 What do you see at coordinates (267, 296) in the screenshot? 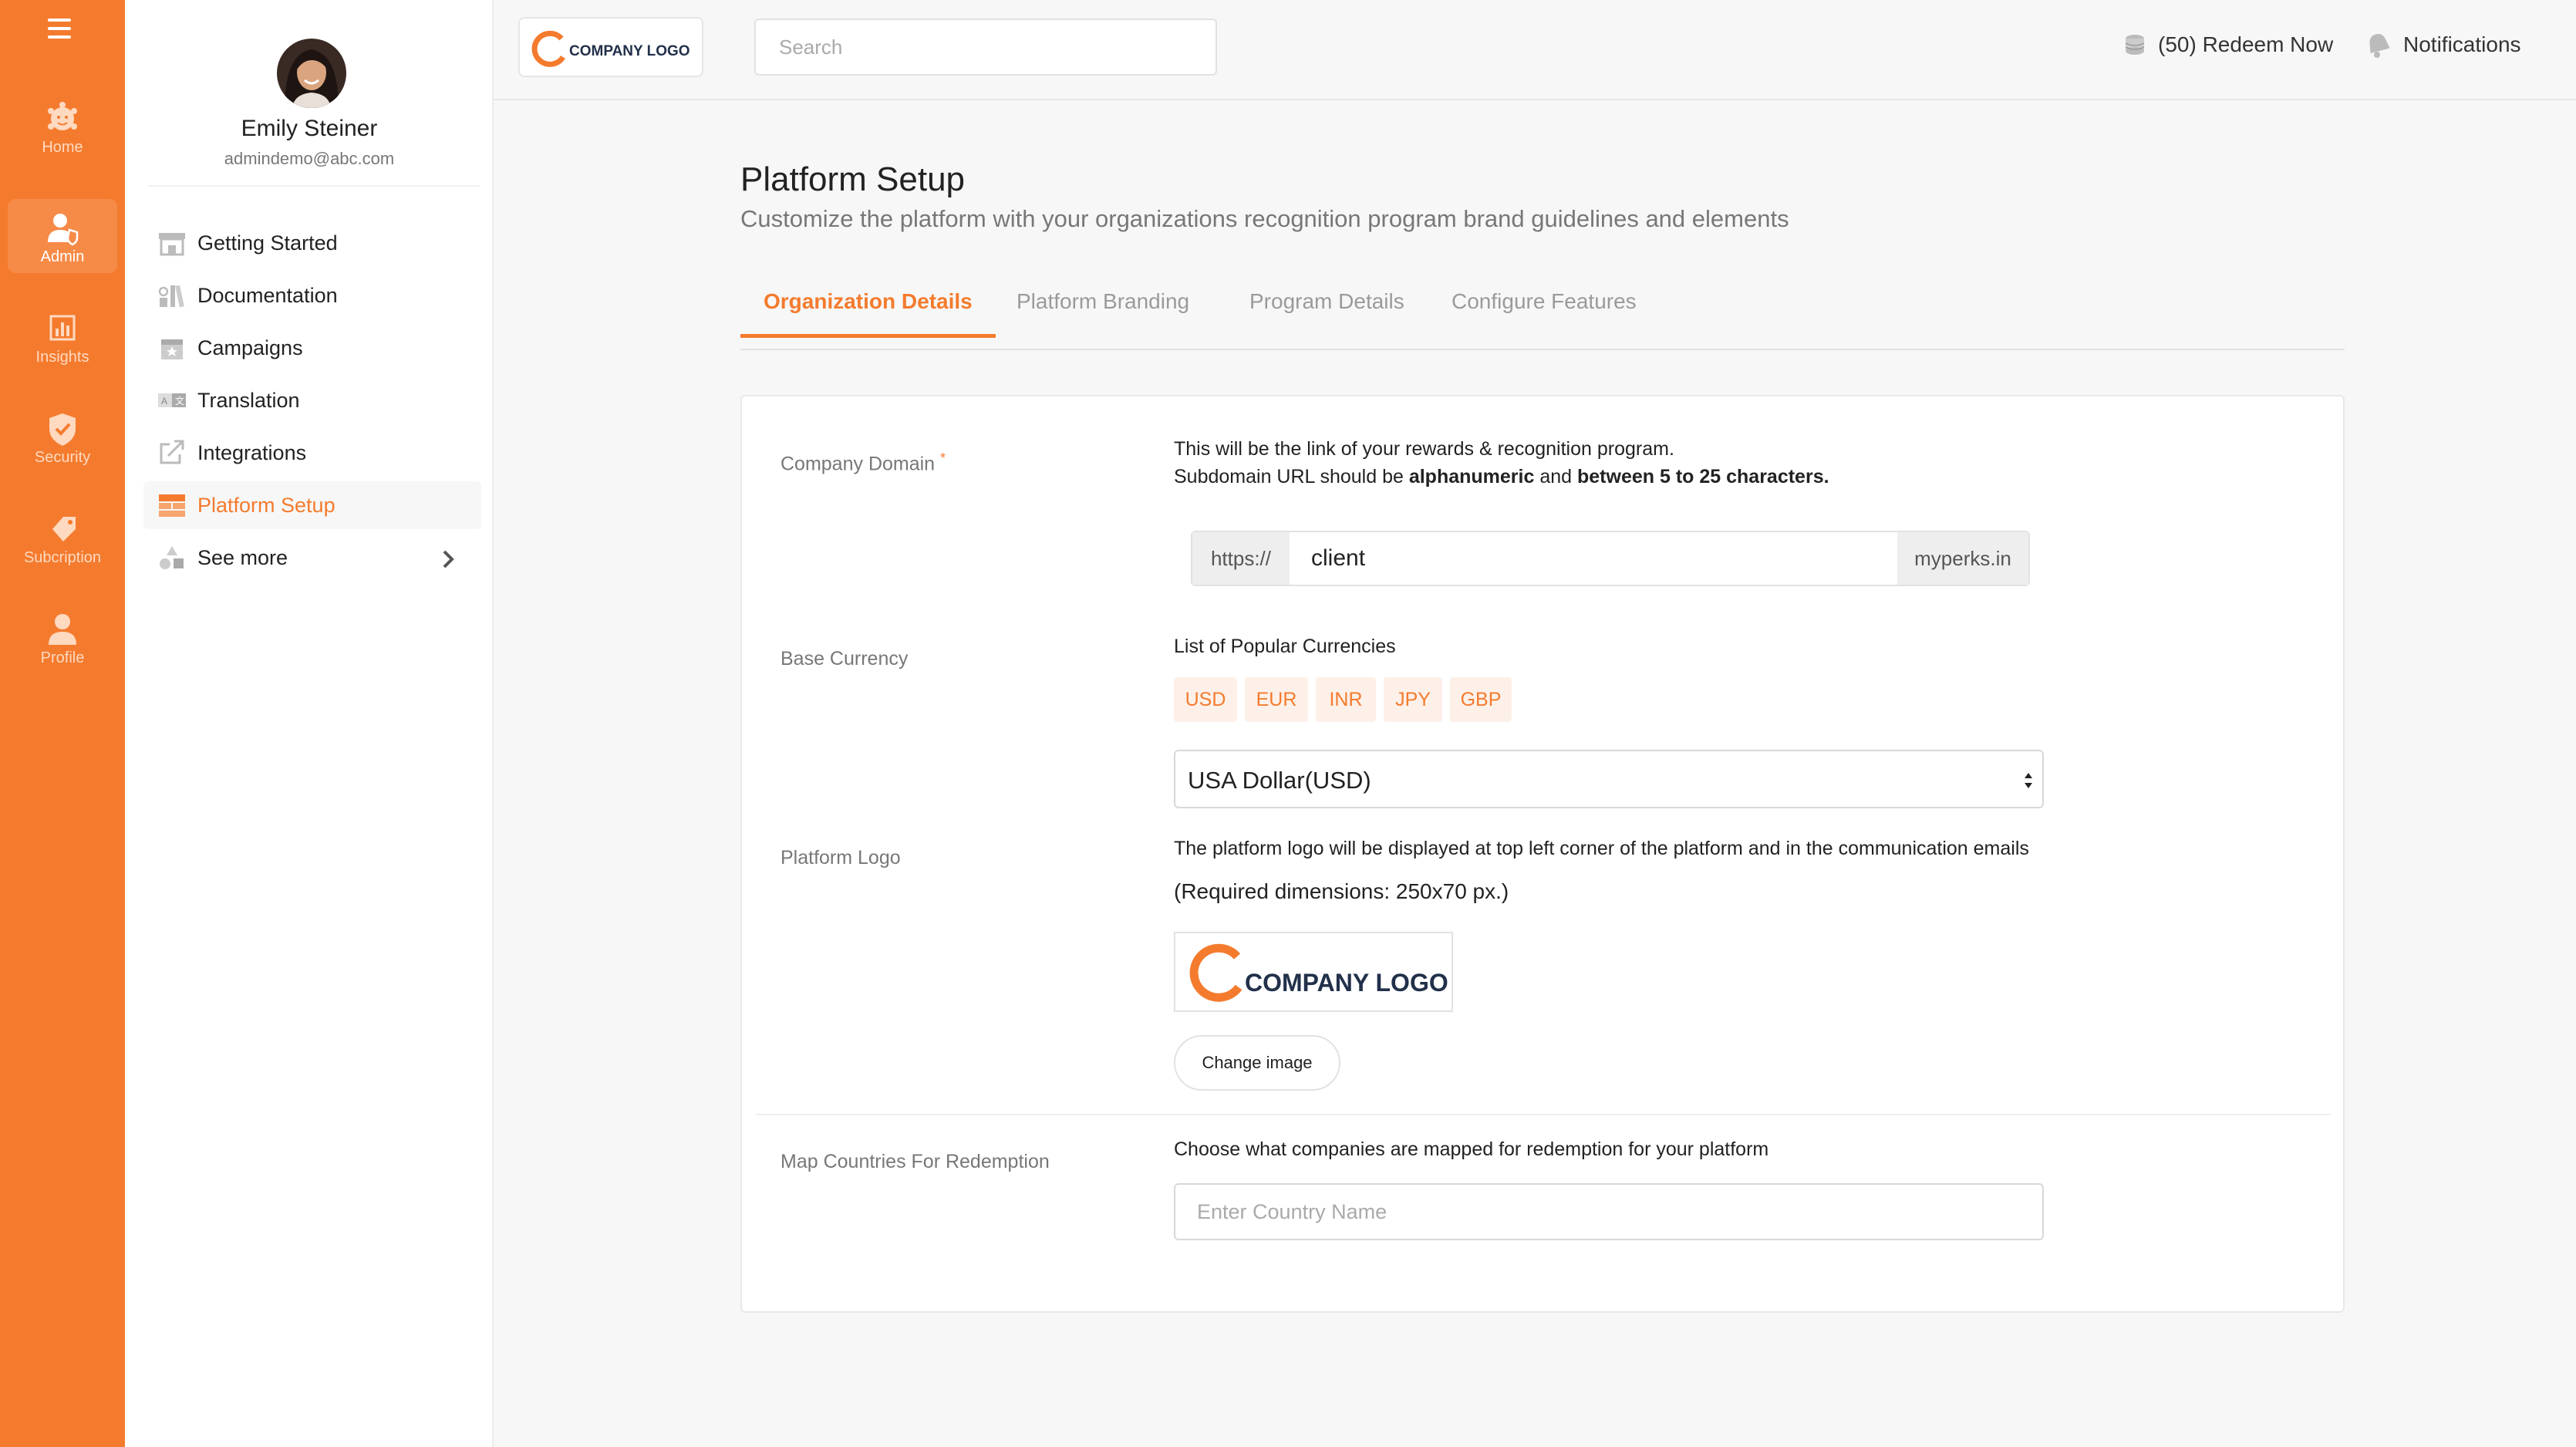
I see `sidebar-item-label: Documentation` at bounding box center [267, 296].